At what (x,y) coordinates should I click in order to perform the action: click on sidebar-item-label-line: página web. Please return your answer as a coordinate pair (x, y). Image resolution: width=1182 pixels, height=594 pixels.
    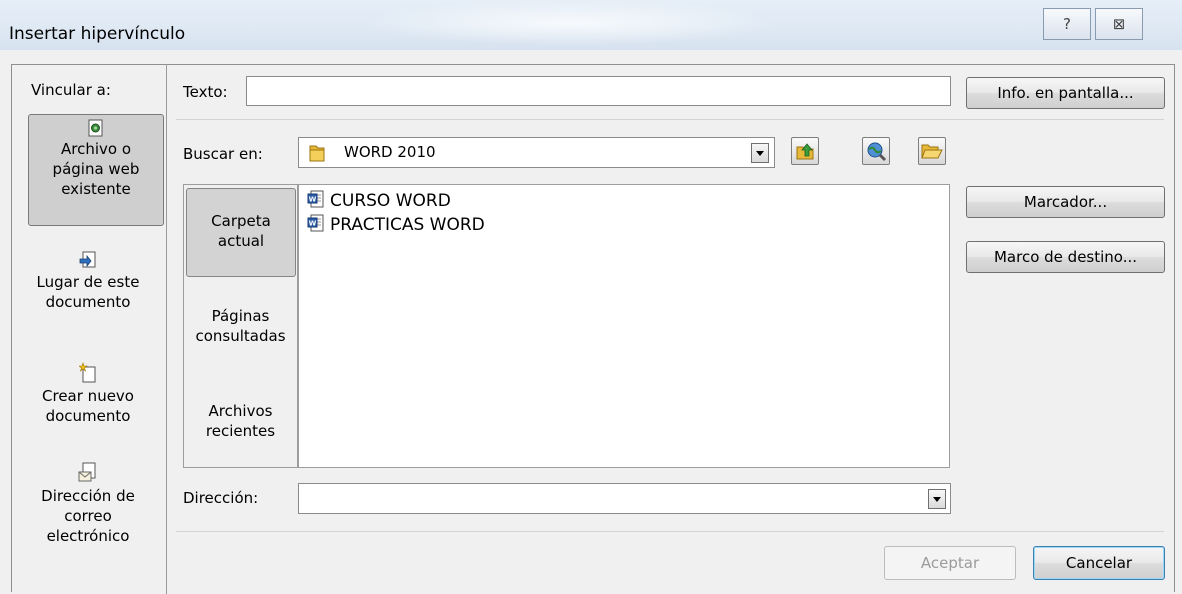
    Looking at the image, I should click on (96, 169).